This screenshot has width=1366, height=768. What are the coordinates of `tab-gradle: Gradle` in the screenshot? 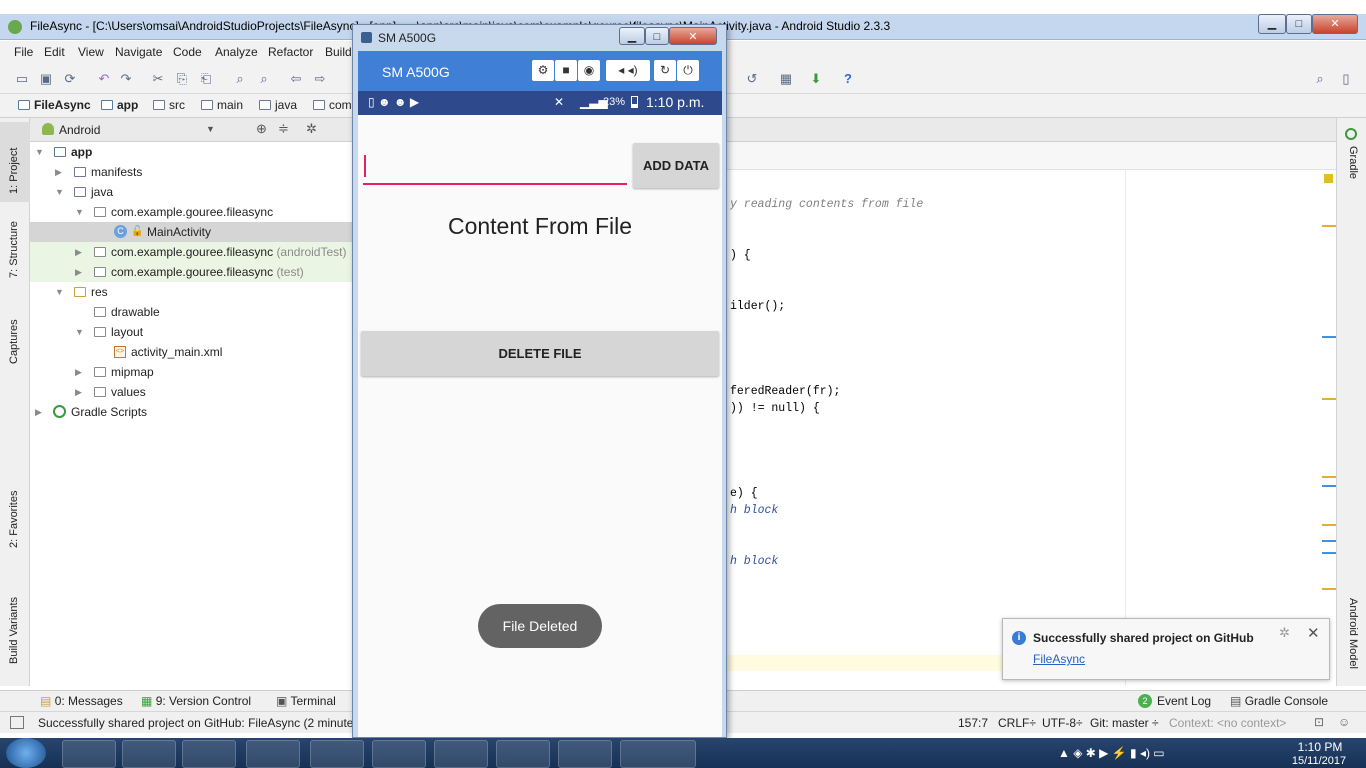 It's located at (1353, 162).